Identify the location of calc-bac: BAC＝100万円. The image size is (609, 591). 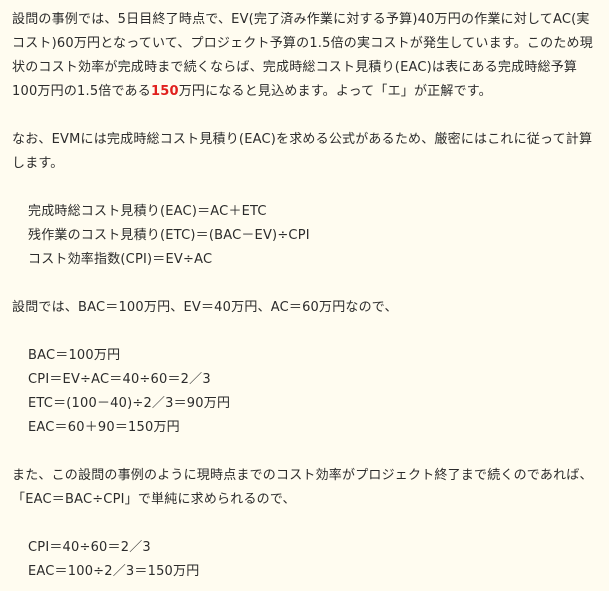
(74, 355).